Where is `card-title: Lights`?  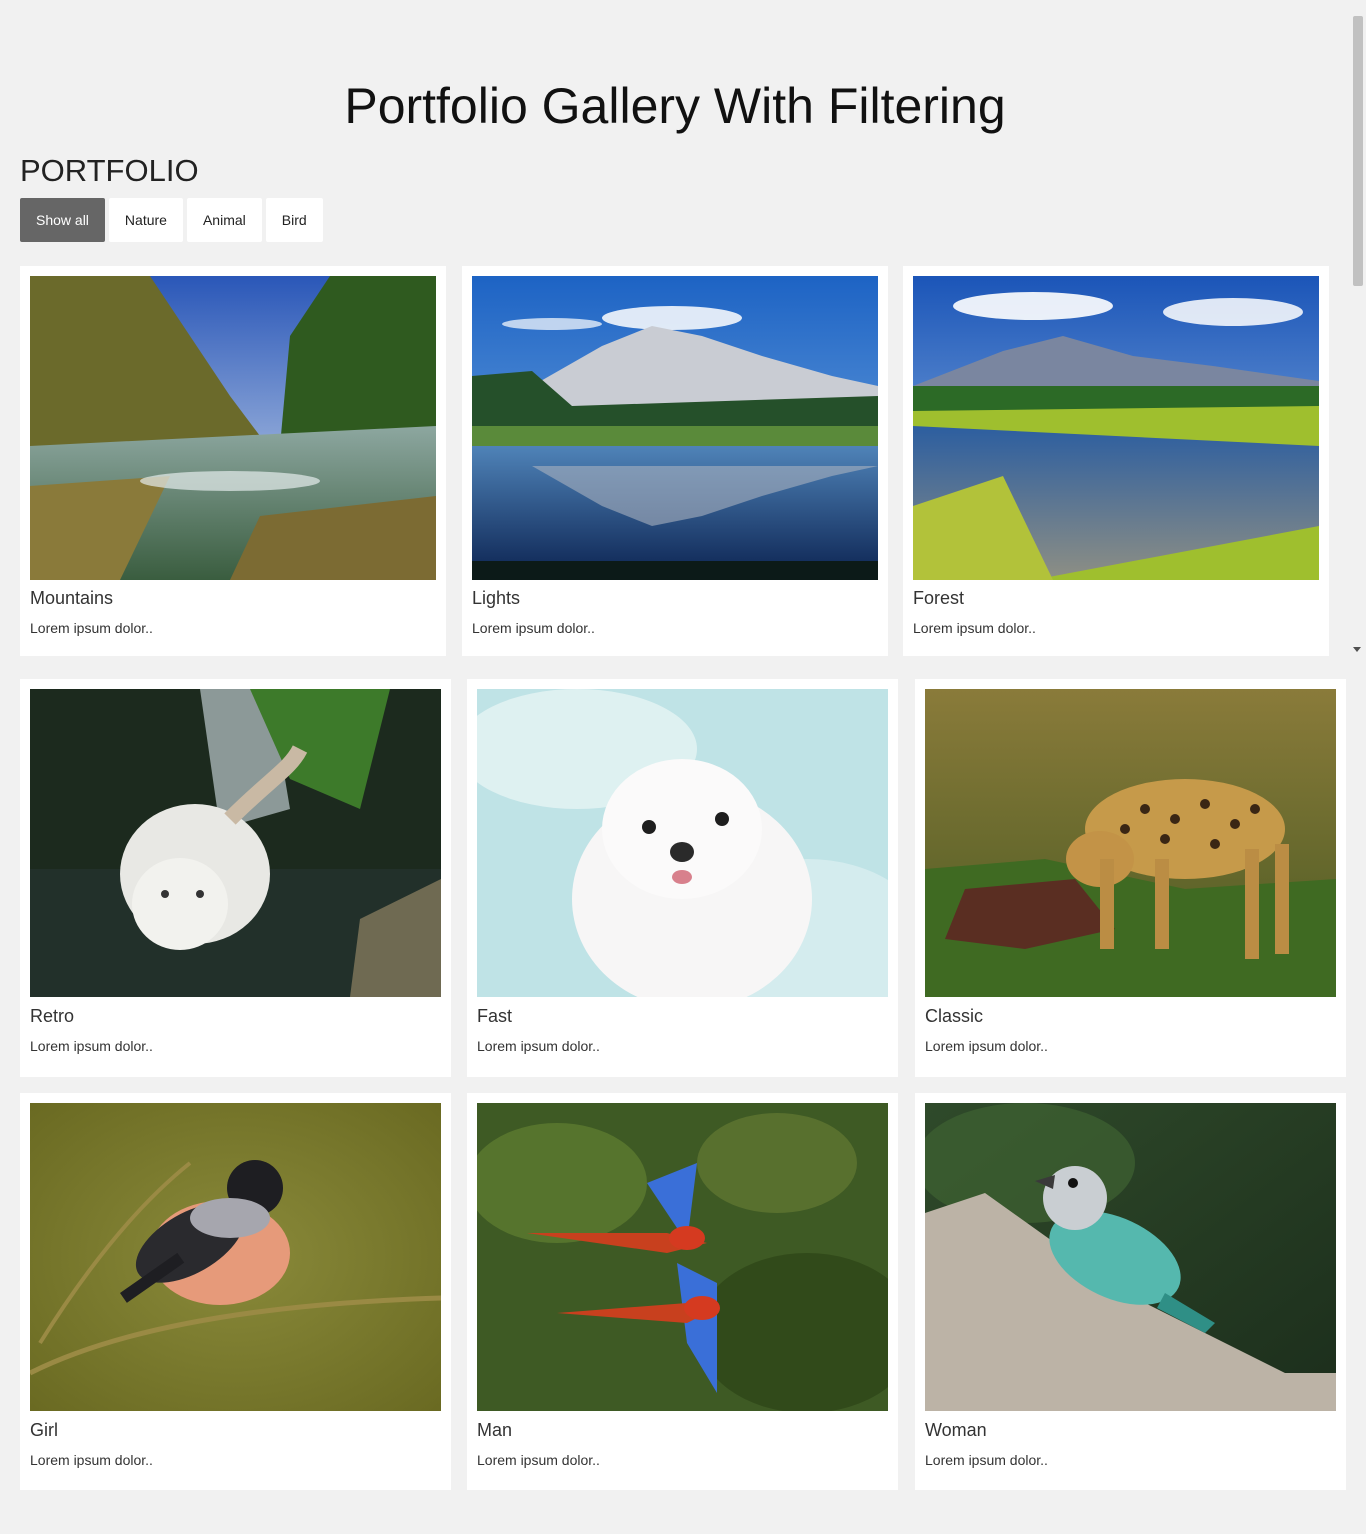
card-title: Lights is located at coordinates (496, 598).